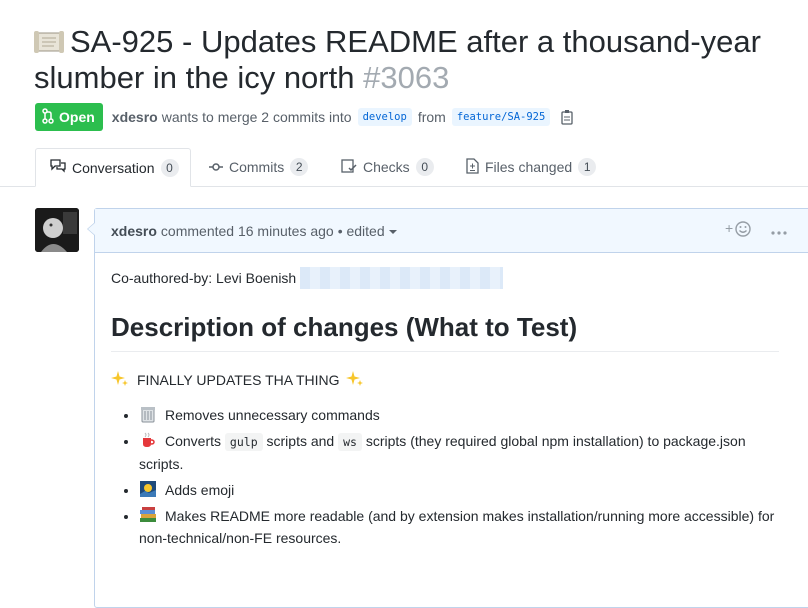  Describe the element at coordinates (247, 231) in the screenshot. I see `comment-timestamp: commented 16 minutes ago` at that location.